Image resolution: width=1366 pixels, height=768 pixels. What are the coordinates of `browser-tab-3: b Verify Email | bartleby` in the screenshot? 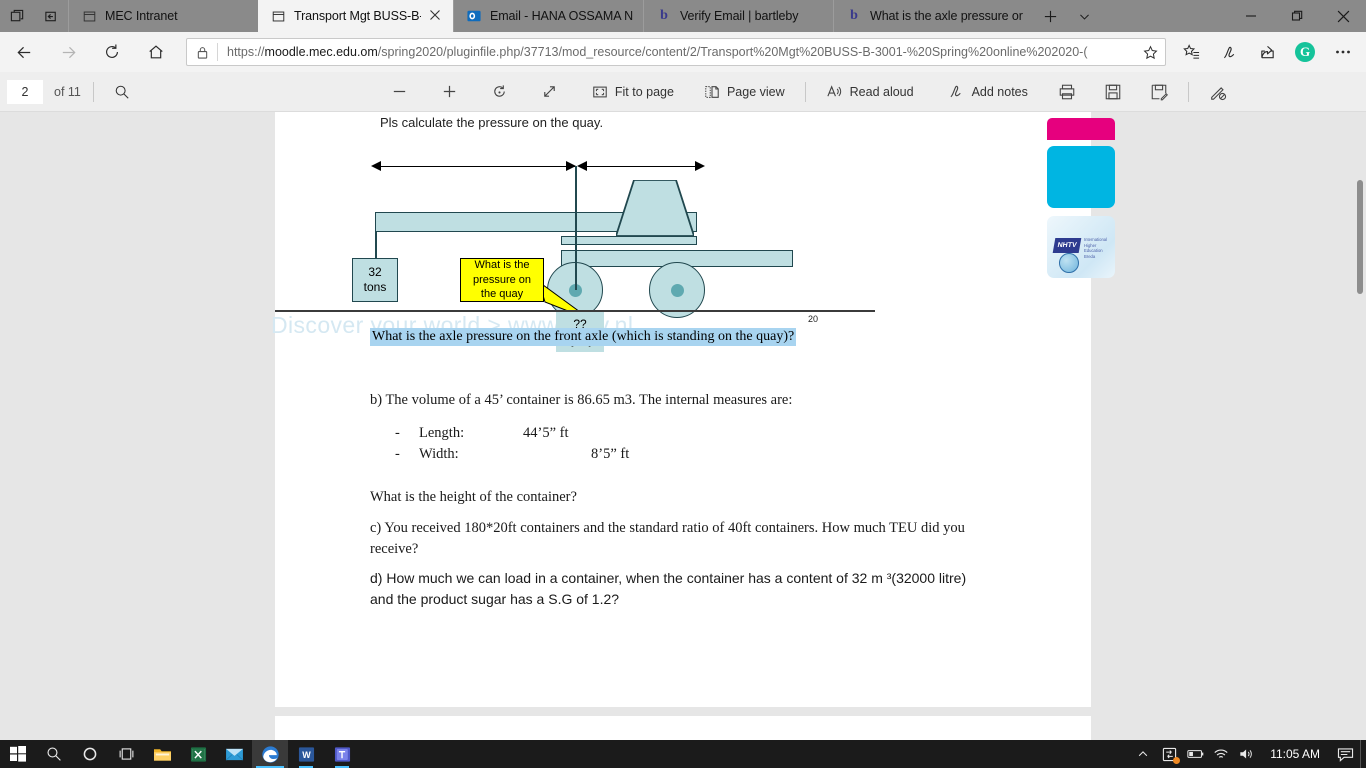 It's located at (738, 16).